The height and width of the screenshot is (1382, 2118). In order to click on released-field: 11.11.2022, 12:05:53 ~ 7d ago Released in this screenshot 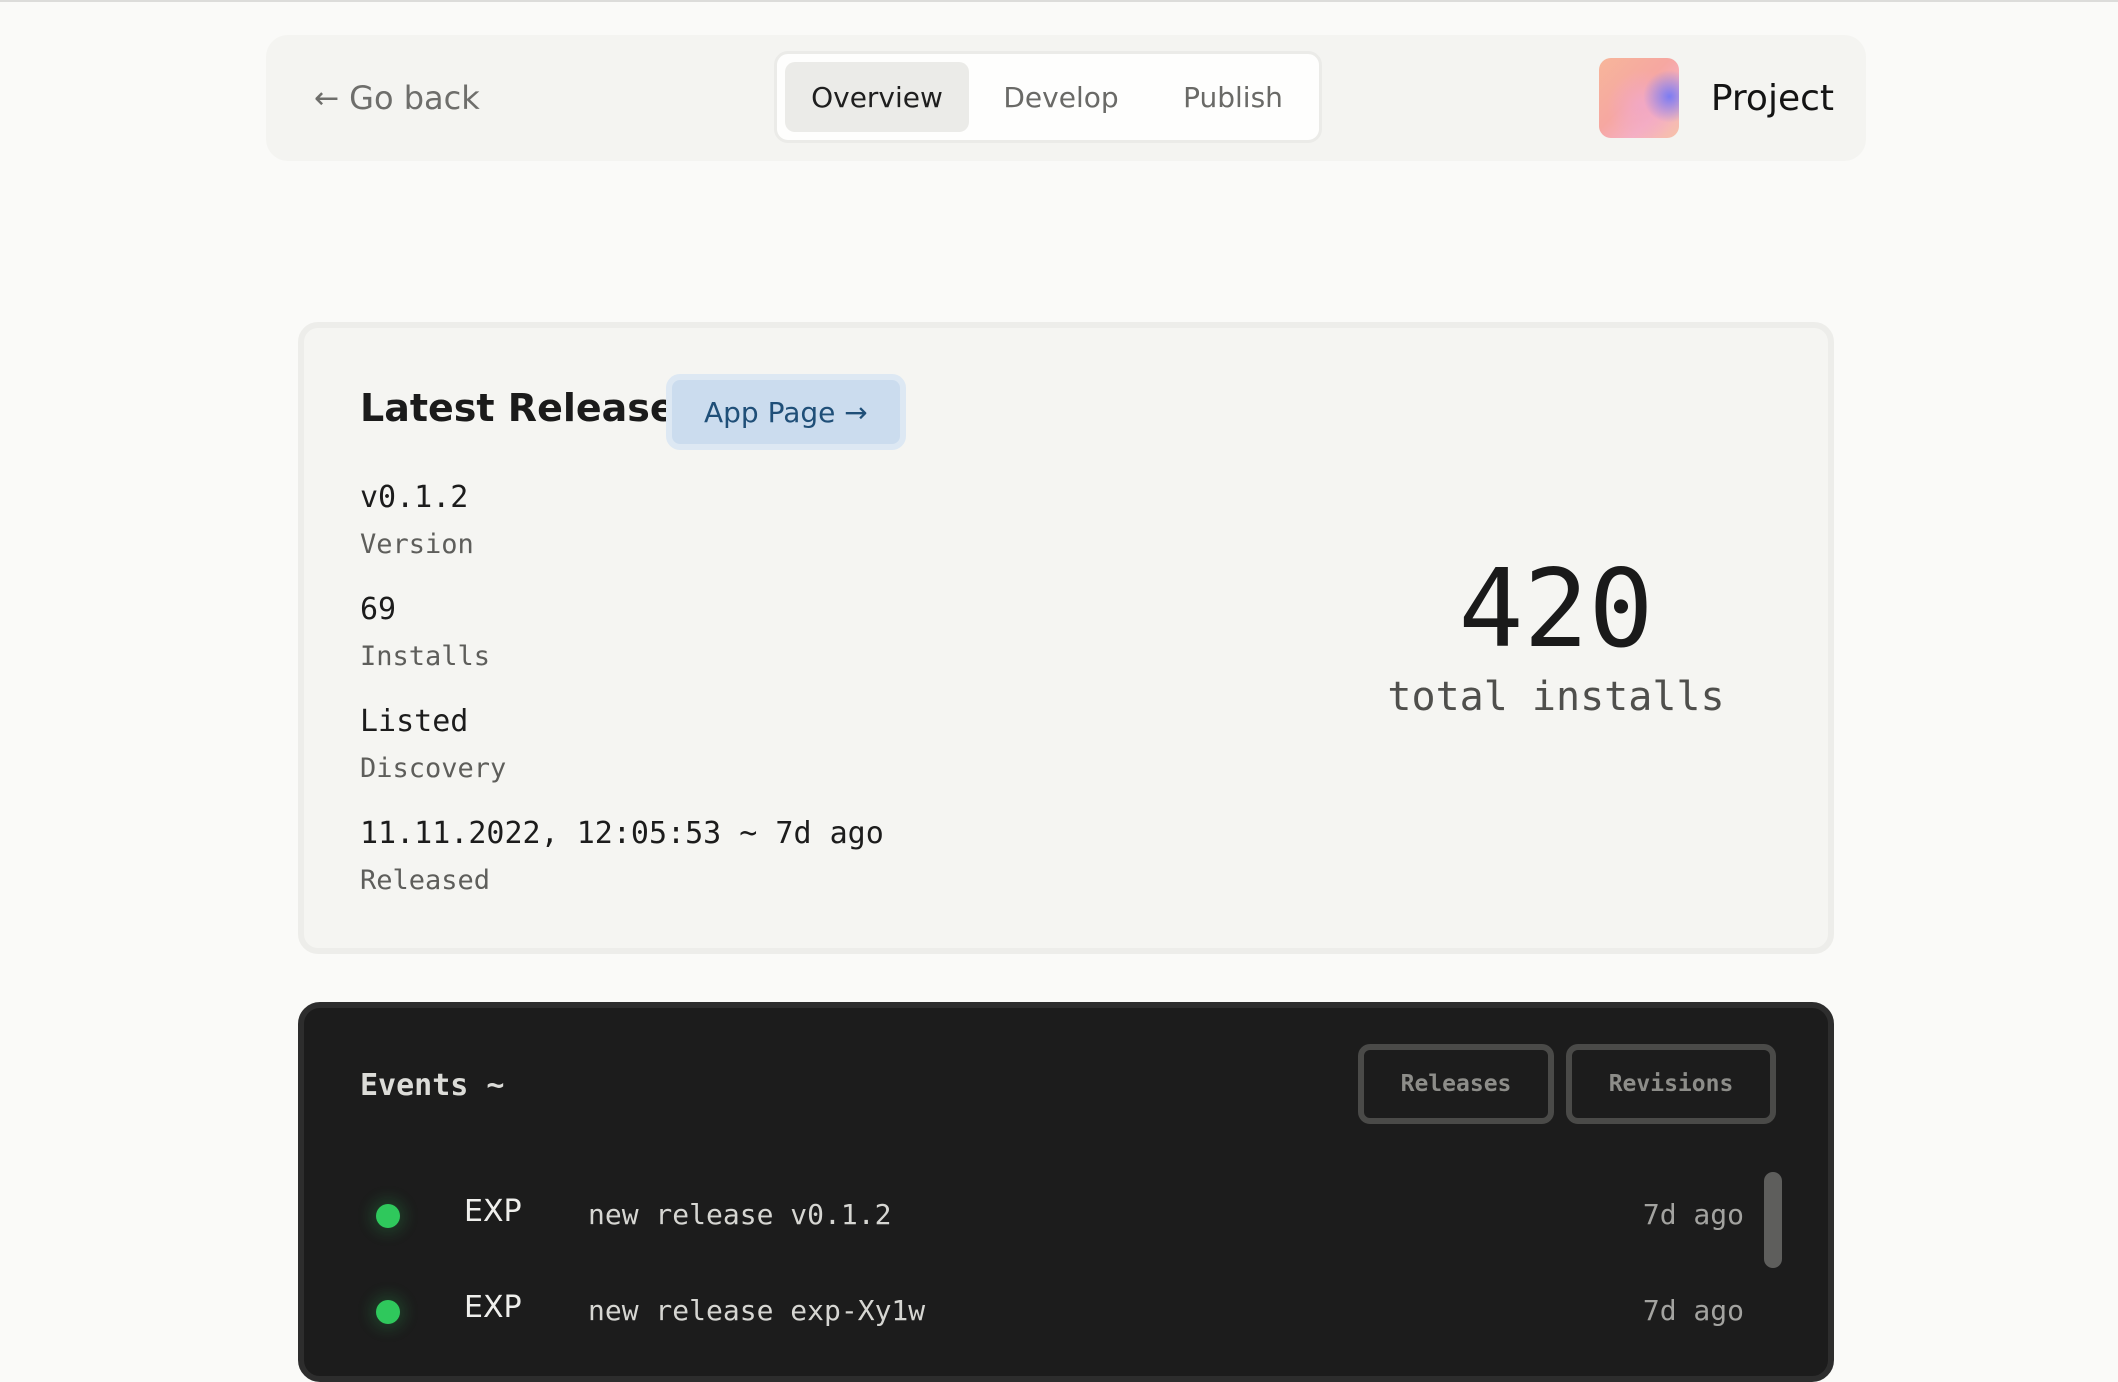, I will do `click(622, 856)`.